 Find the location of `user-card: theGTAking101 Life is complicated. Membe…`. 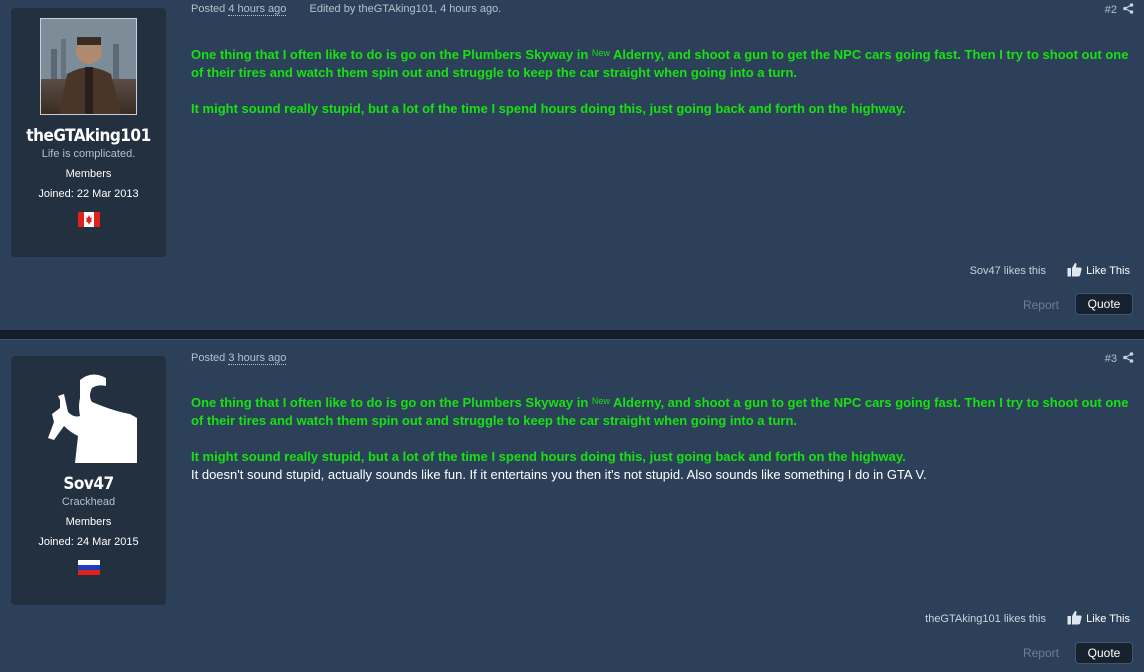

user-card: theGTAking101 Life is complicated. Membe… is located at coordinates (88, 132).